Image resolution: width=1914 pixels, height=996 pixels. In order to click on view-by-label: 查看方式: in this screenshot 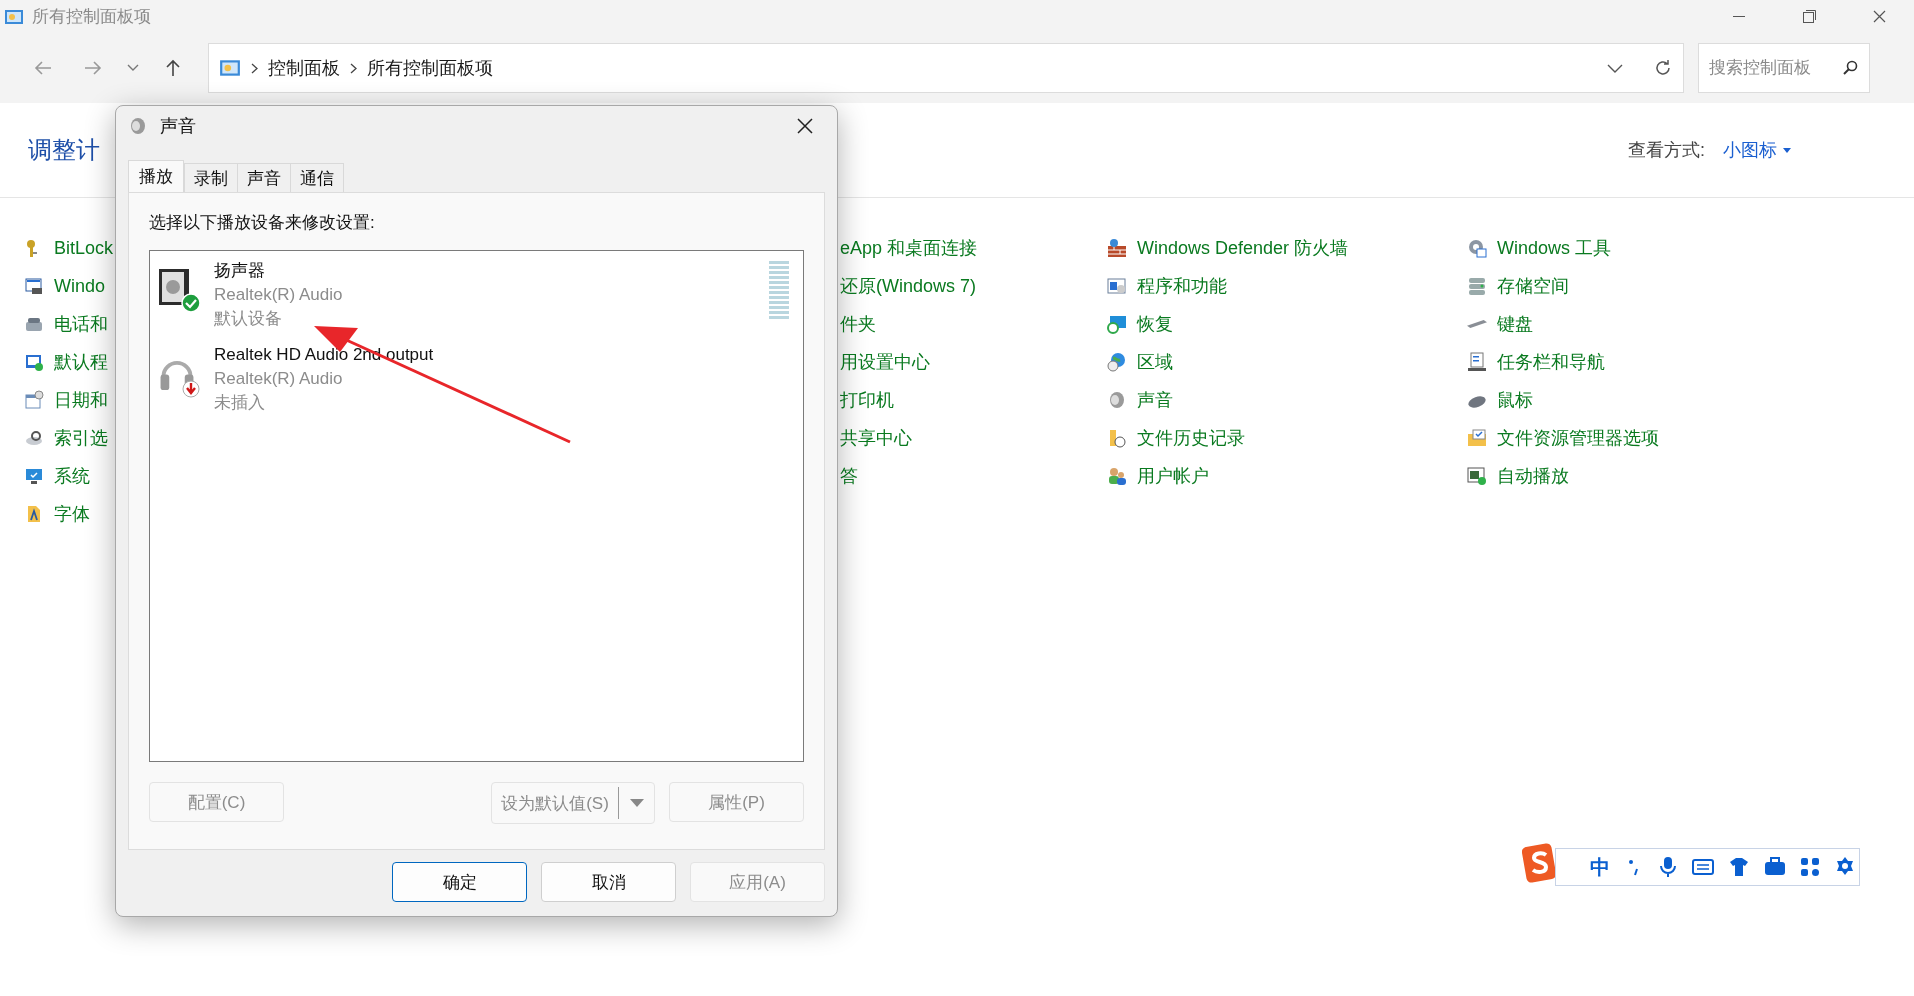, I will do `click(1666, 150)`.